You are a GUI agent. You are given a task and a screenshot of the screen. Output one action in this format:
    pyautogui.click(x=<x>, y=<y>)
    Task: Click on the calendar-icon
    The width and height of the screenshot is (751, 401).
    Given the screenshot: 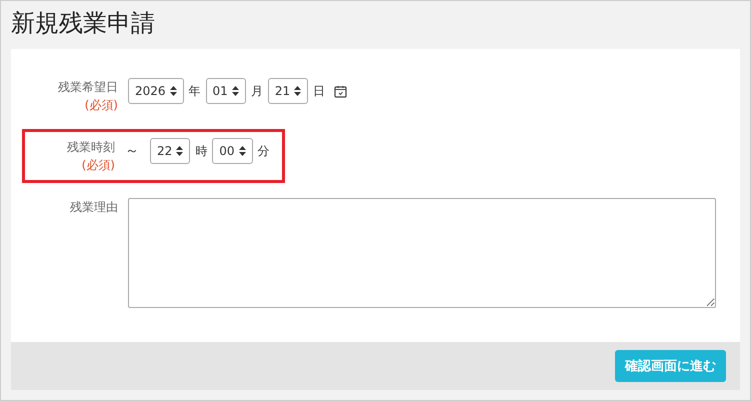 What is the action you would take?
    pyautogui.click(x=341, y=91)
    